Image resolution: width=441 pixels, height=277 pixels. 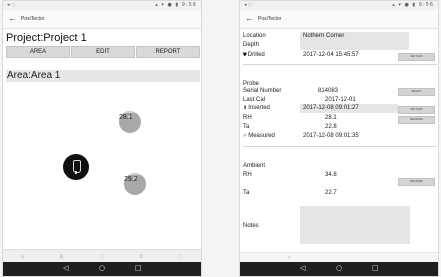 What do you see at coordinates (331, 118) in the screenshot?
I see `rh-value: 28.1` at bounding box center [331, 118].